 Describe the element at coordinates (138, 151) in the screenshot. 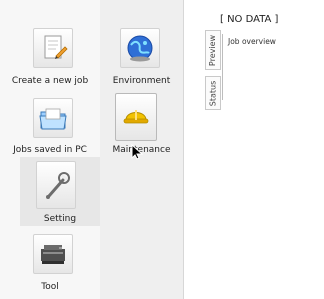

I see `mouse-cursor-icon` at that location.